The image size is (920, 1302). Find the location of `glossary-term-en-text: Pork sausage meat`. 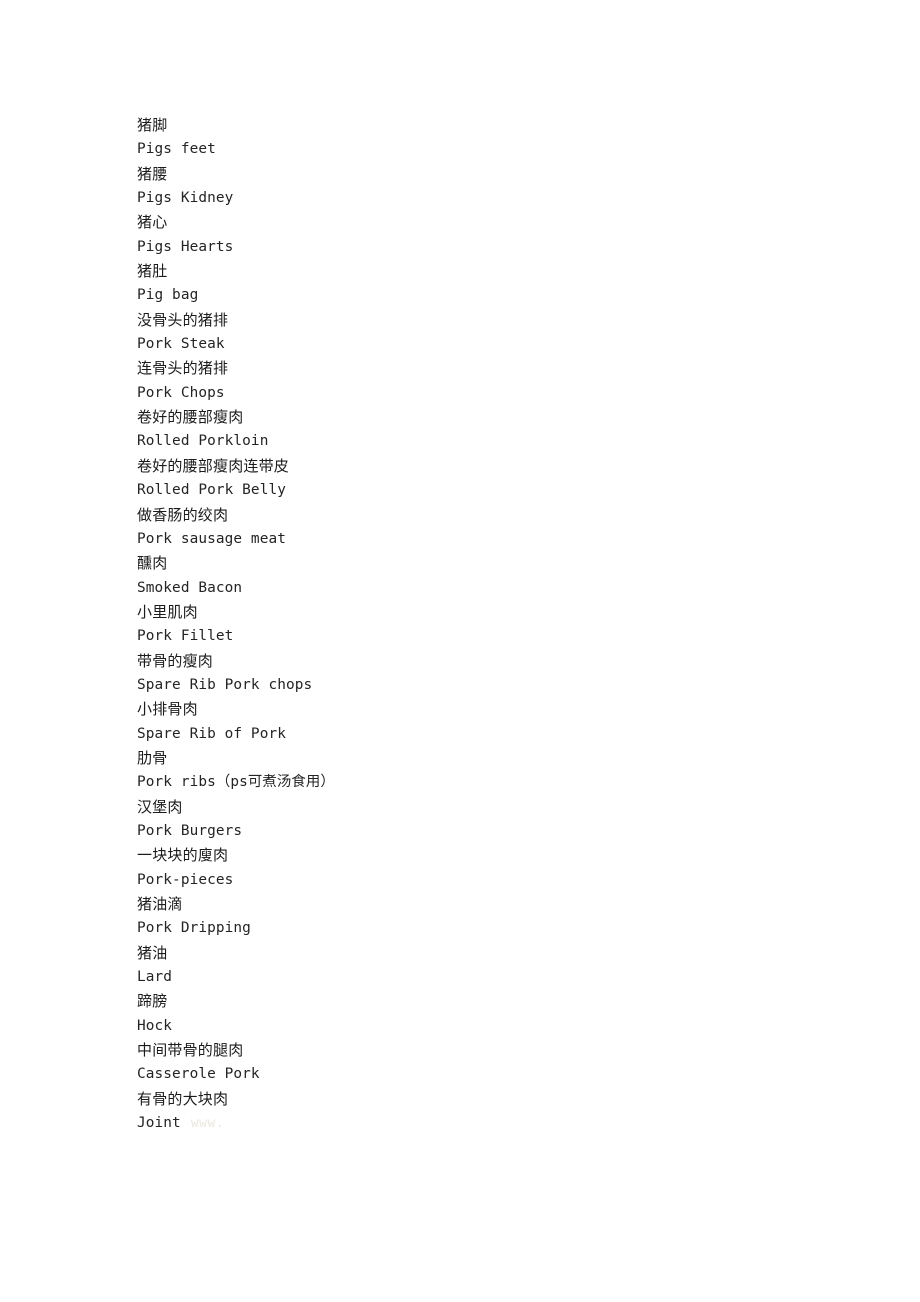

glossary-term-en-text: Pork sausage meat is located at coordinates (211, 538).